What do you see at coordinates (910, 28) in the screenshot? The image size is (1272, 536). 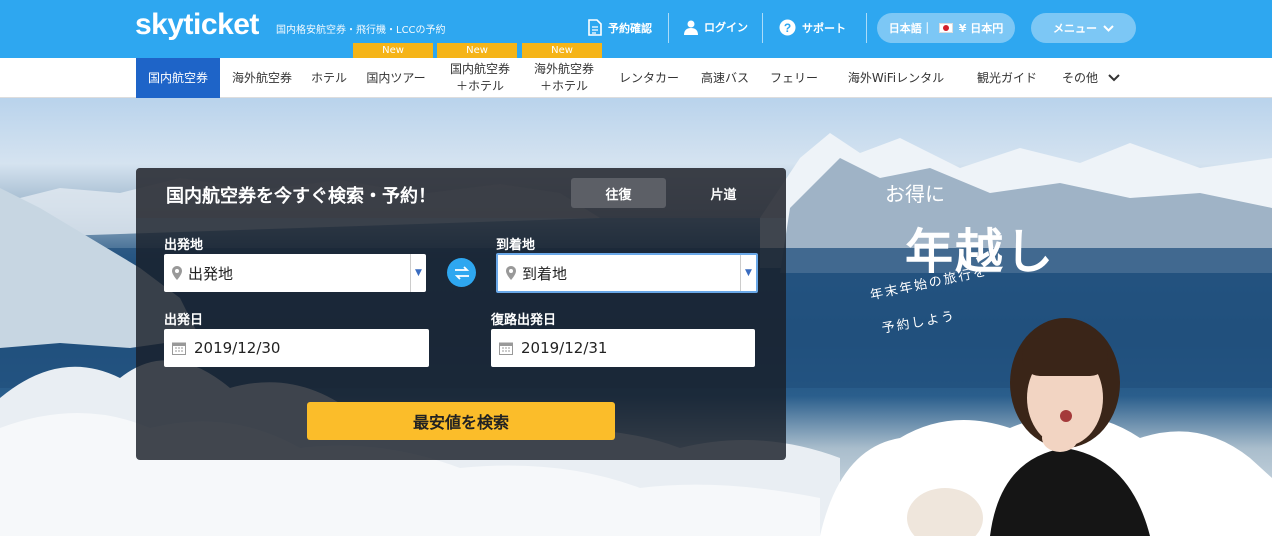 I see `language-label: 日本語｜` at bounding box center [910, 28].